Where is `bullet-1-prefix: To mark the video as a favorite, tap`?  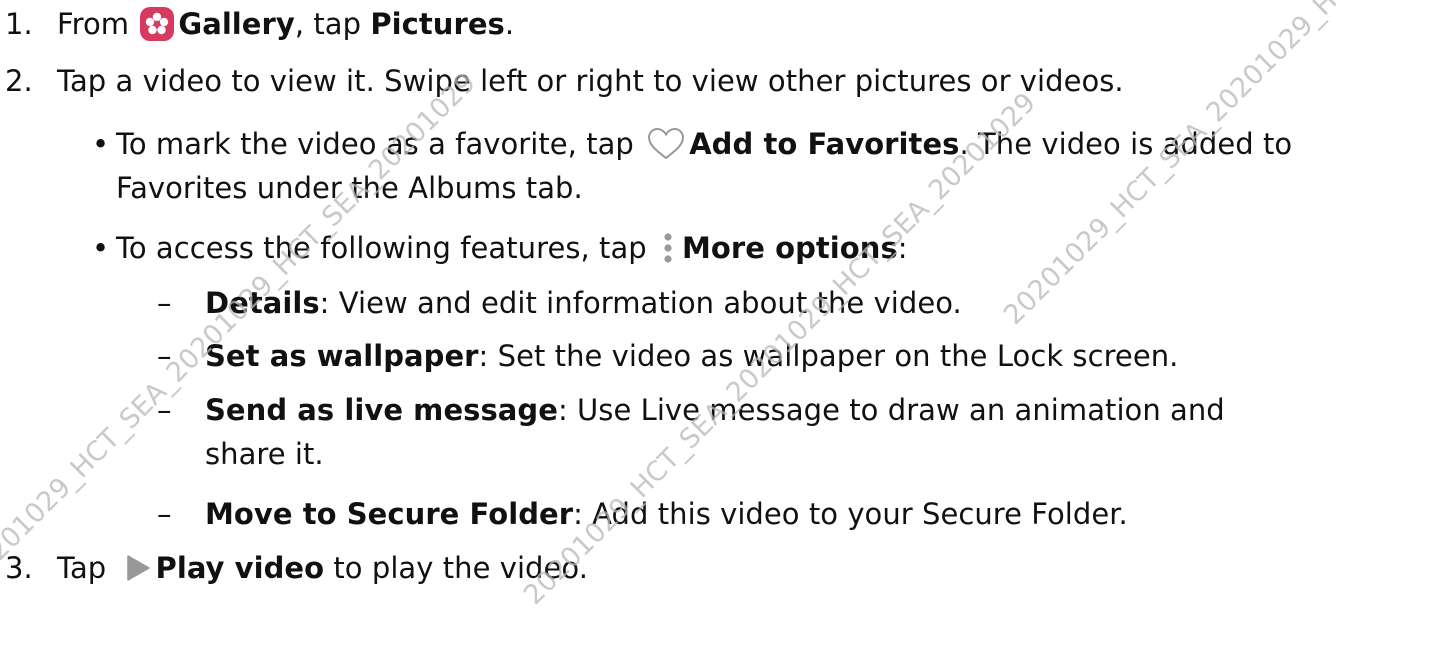
bullet-1-prefix: To mark the video as a favorite, tap is located at coordinates (375, 144).